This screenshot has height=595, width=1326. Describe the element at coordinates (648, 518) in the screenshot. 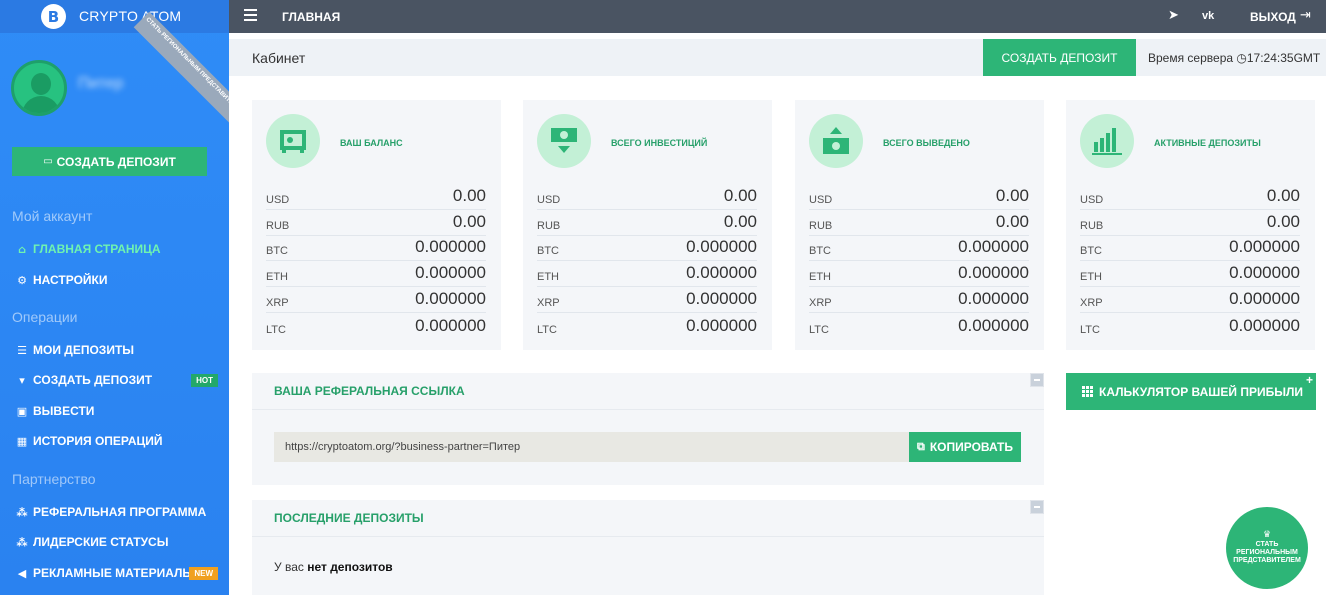

I see `recent-deposits-header: ПОСЛЕДНИЕ ДЕПОЗИТЫ` at that location.